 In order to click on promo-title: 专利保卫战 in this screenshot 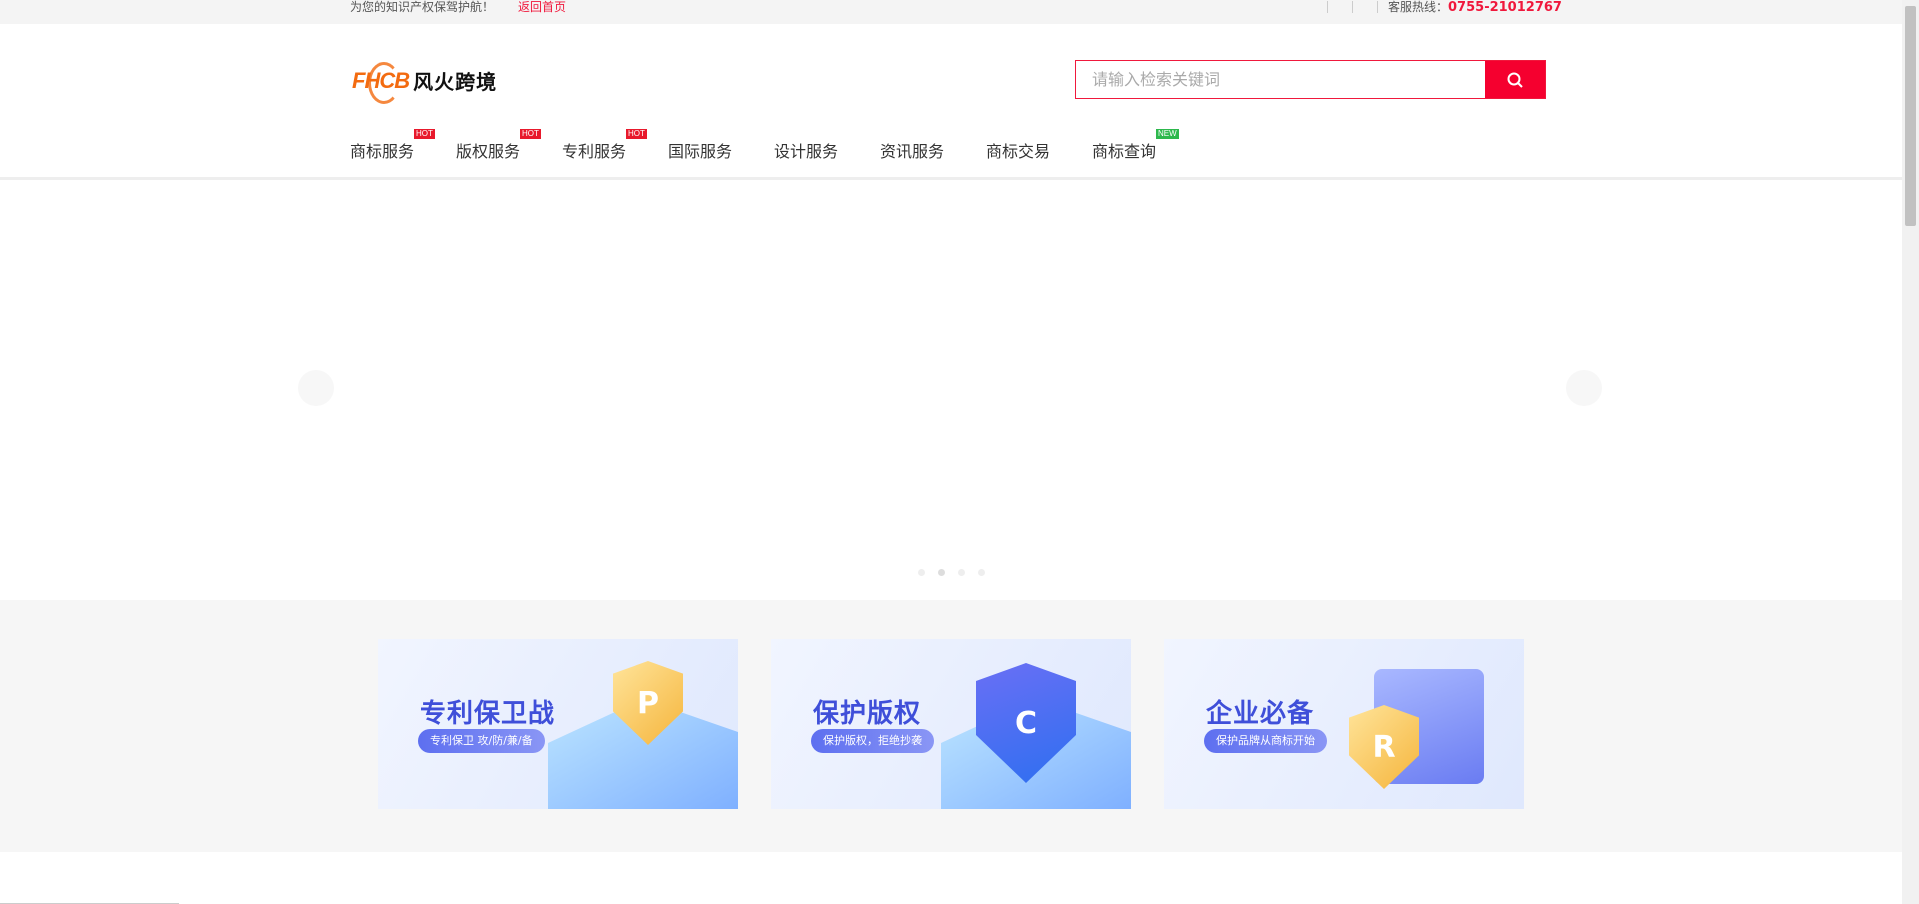, I will do `click(488, 714)`.